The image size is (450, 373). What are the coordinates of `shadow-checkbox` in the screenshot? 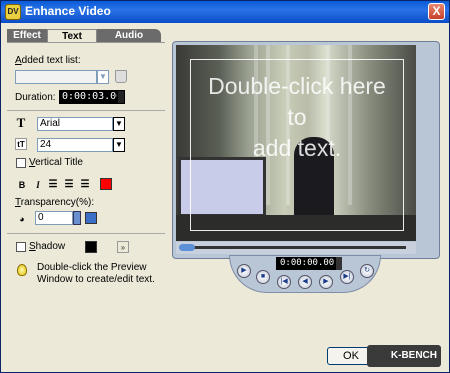 It's located at (21, 247).